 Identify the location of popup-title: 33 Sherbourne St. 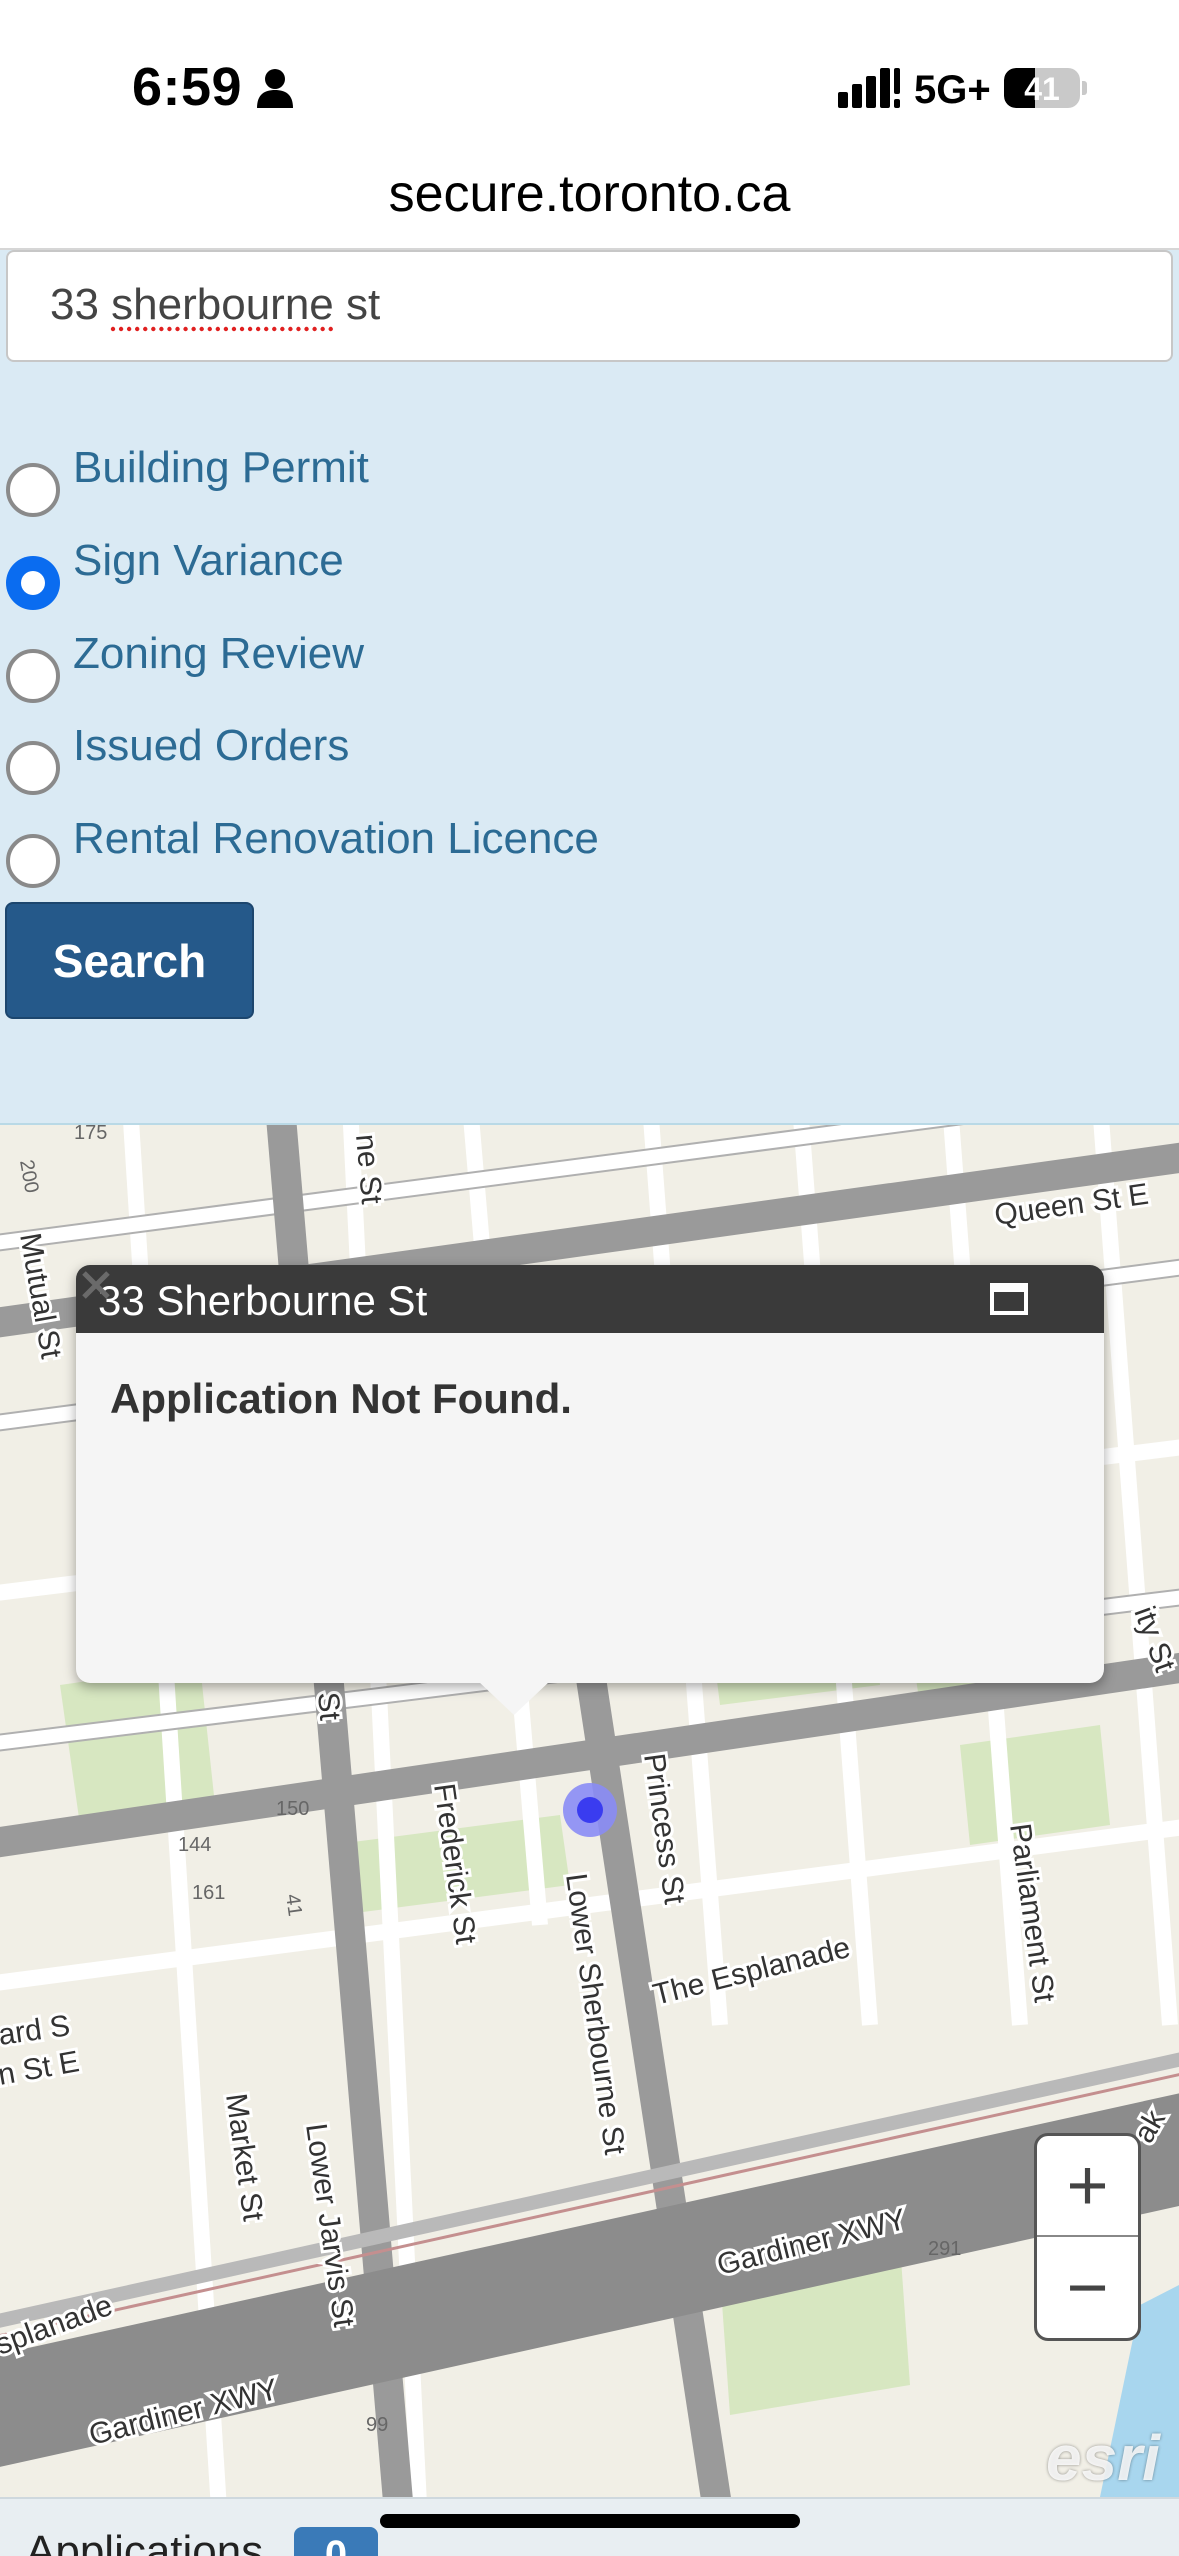
(263, 1300).